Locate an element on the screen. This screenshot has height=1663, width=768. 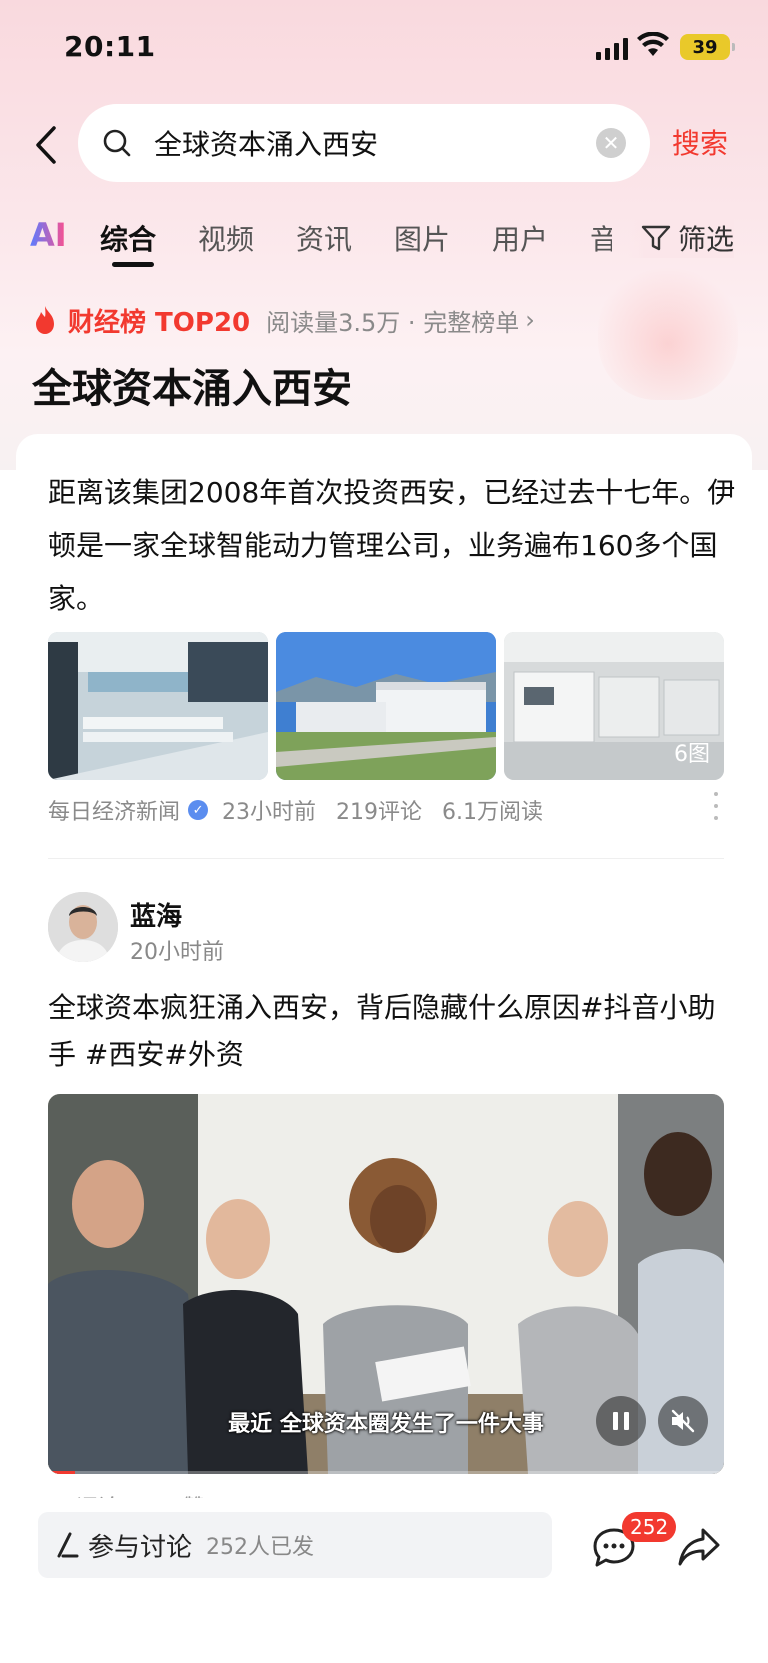
image-count: 6图 is located at coordinates (692, 754).